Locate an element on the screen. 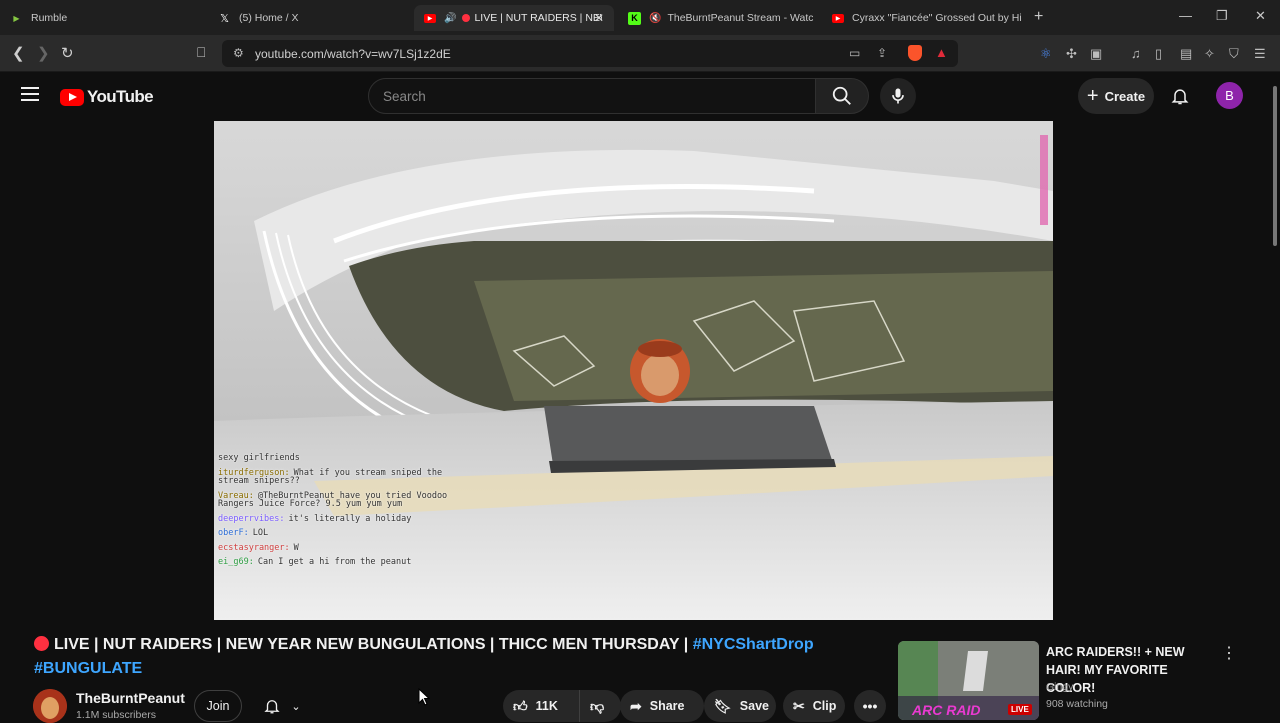 The height and width of the screenshot is (723, 1280). chat-text: Can I get a hi from the peanut is located at coordinates (334, 562).